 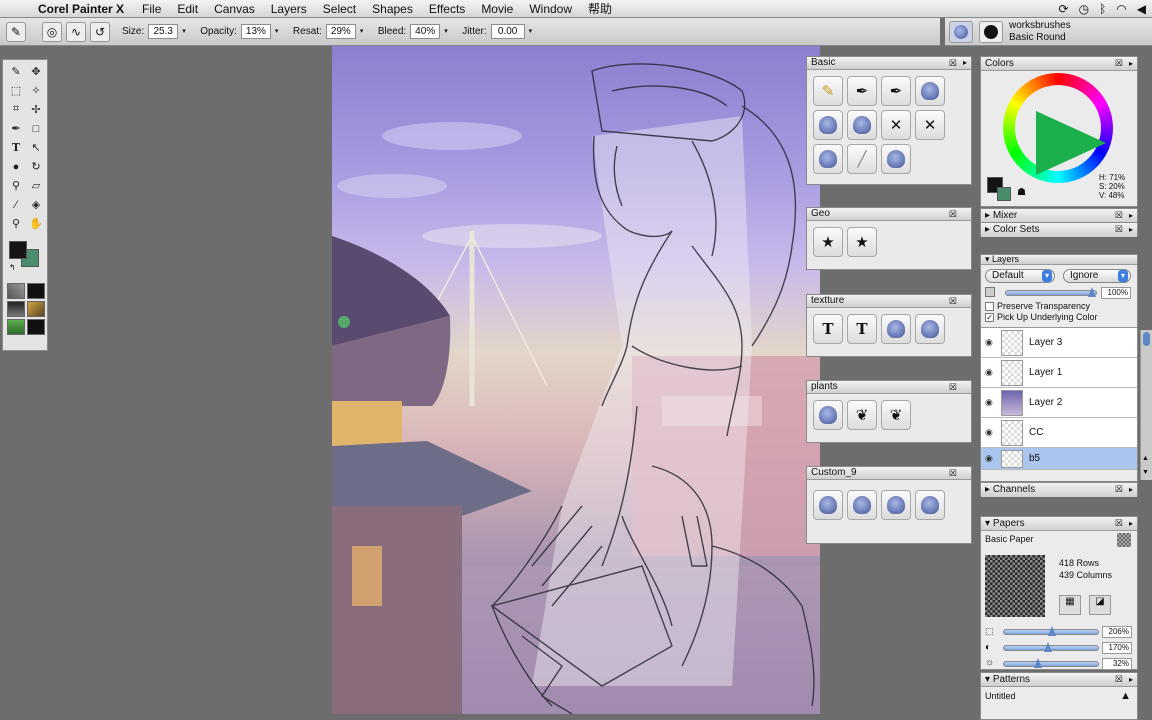 What do you see at coordinates (151, 9) in the screenshot?
I see `menu-file: File` at bounding box center [151, 9].